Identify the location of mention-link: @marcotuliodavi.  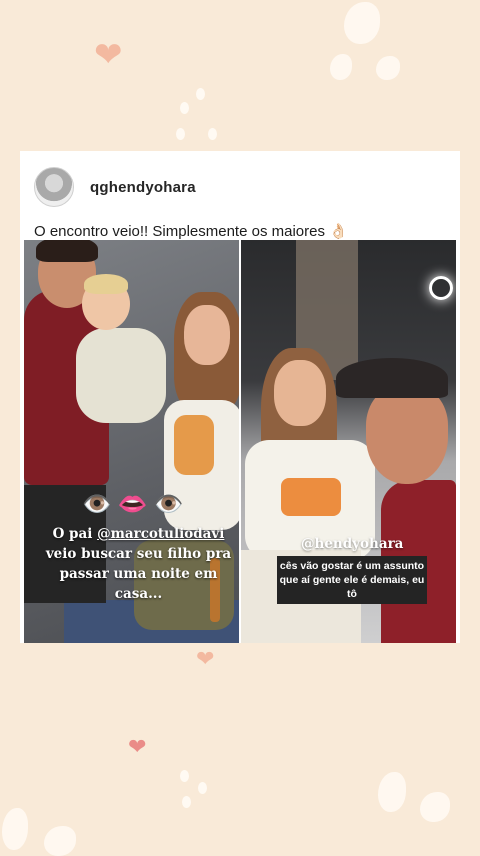
(160, 534).